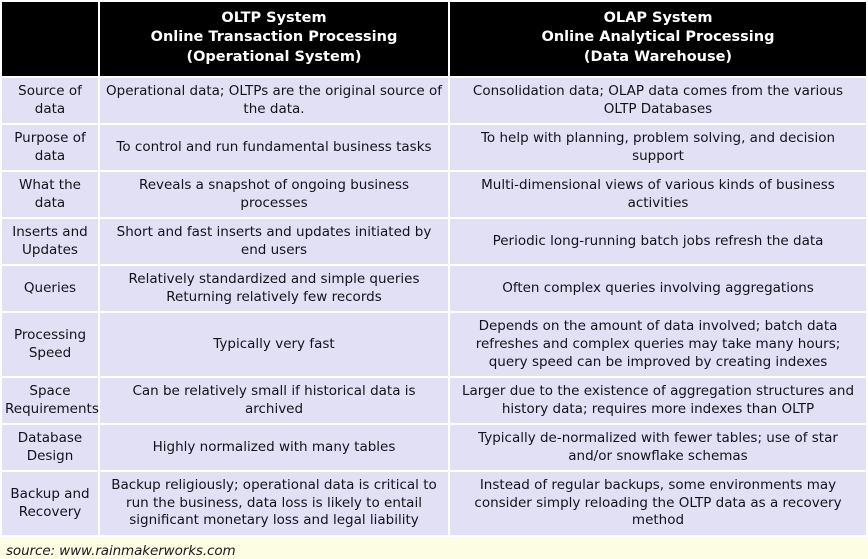  What do you see at coordinates (50, 290) in the screenshot?
I see `row-label: Queries` at bounding box center [50, 290].